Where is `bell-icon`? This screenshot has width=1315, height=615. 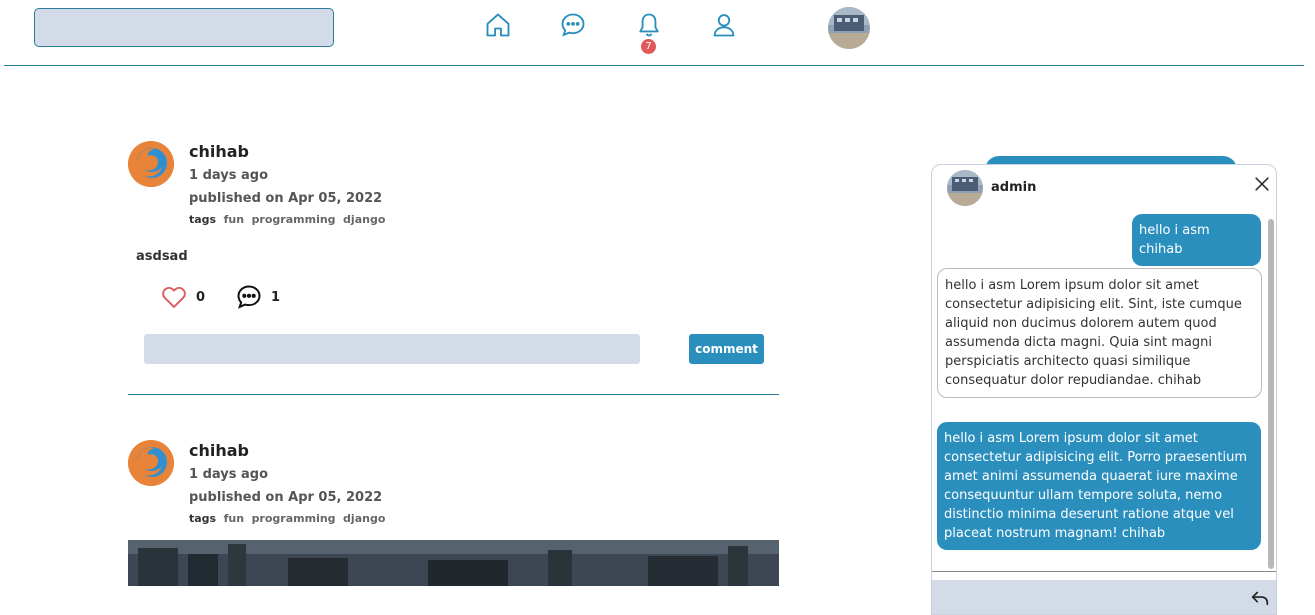 bell-icon is located at coordinates (649, 25).